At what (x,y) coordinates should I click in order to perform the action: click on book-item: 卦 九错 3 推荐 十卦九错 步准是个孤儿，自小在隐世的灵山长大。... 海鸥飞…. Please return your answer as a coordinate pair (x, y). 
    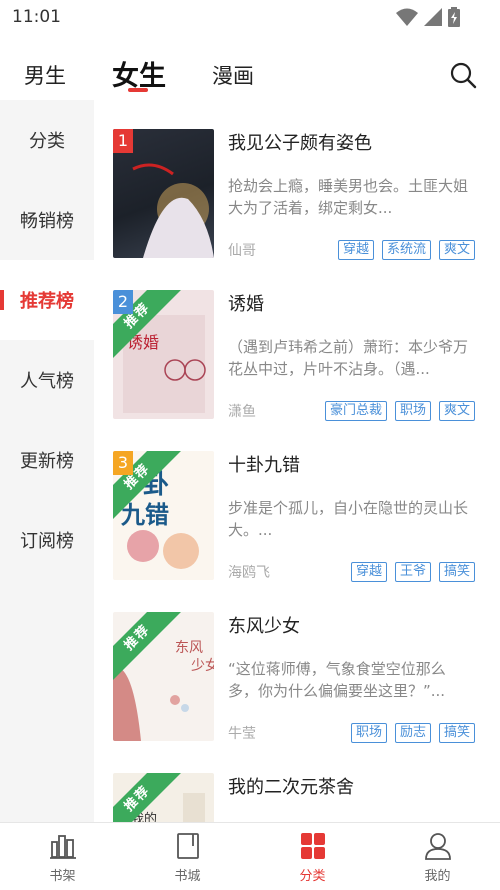
    Looking at the image, I should click on (297, 502).